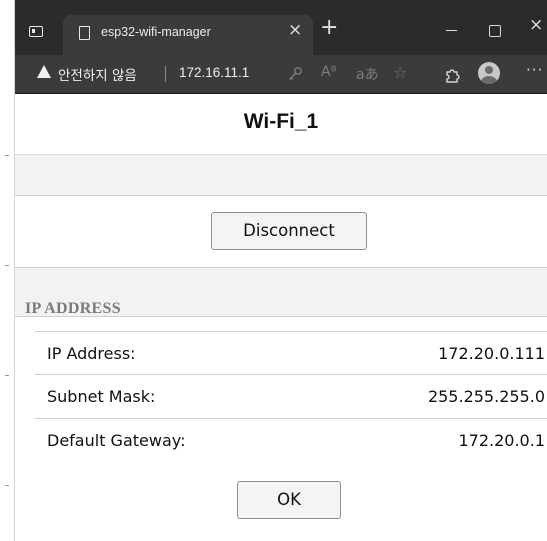 This screenshot has width=547, height=541. Describe the element at coordinates (536, 25) in the screenshot. I see `window-close-icon: ×` at that location.